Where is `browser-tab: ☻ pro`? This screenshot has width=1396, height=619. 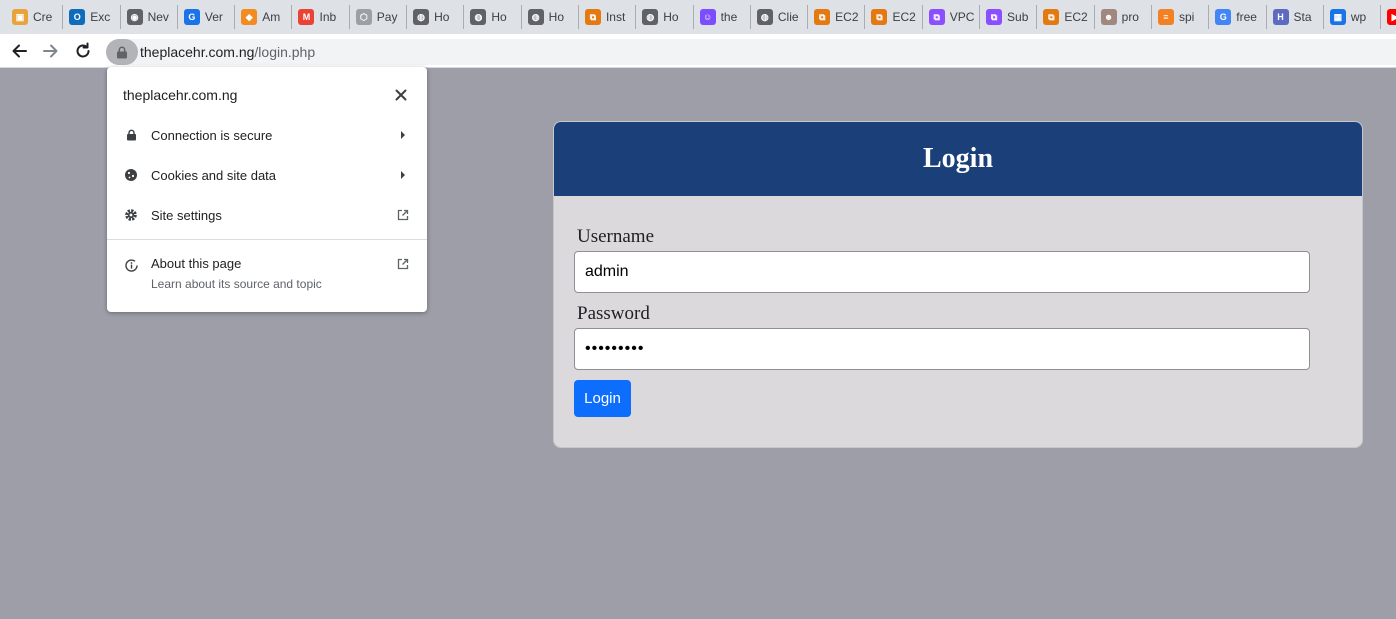 browser-tab: ☻ pro is located at coordinates (1123, 17).